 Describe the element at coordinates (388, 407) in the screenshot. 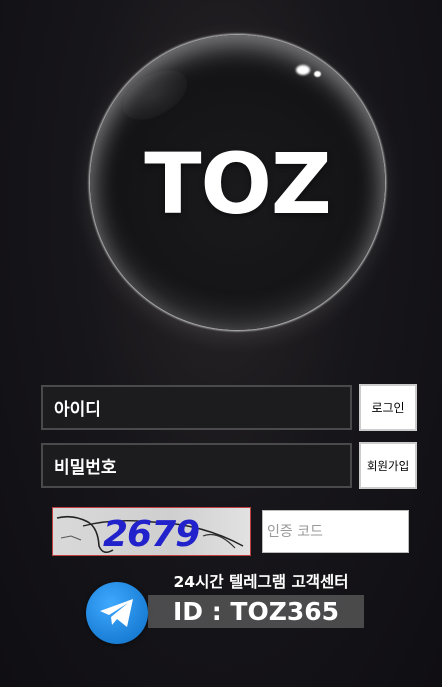

I see `login-button: 로그인` at that location.